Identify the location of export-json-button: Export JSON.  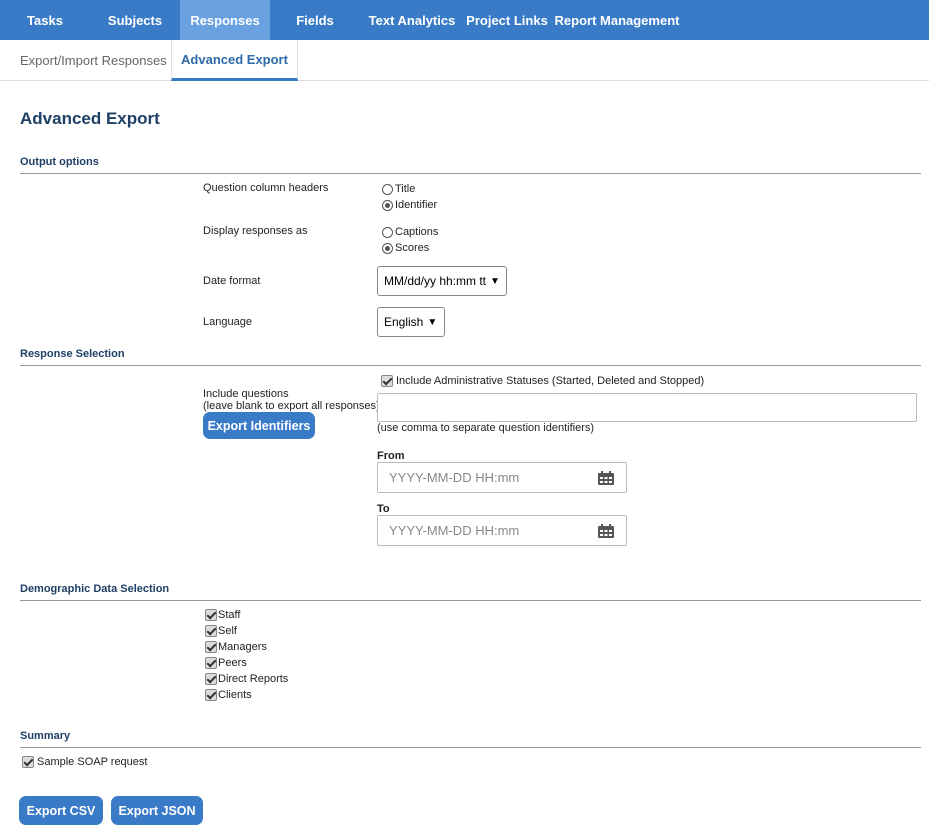
(157, 810).